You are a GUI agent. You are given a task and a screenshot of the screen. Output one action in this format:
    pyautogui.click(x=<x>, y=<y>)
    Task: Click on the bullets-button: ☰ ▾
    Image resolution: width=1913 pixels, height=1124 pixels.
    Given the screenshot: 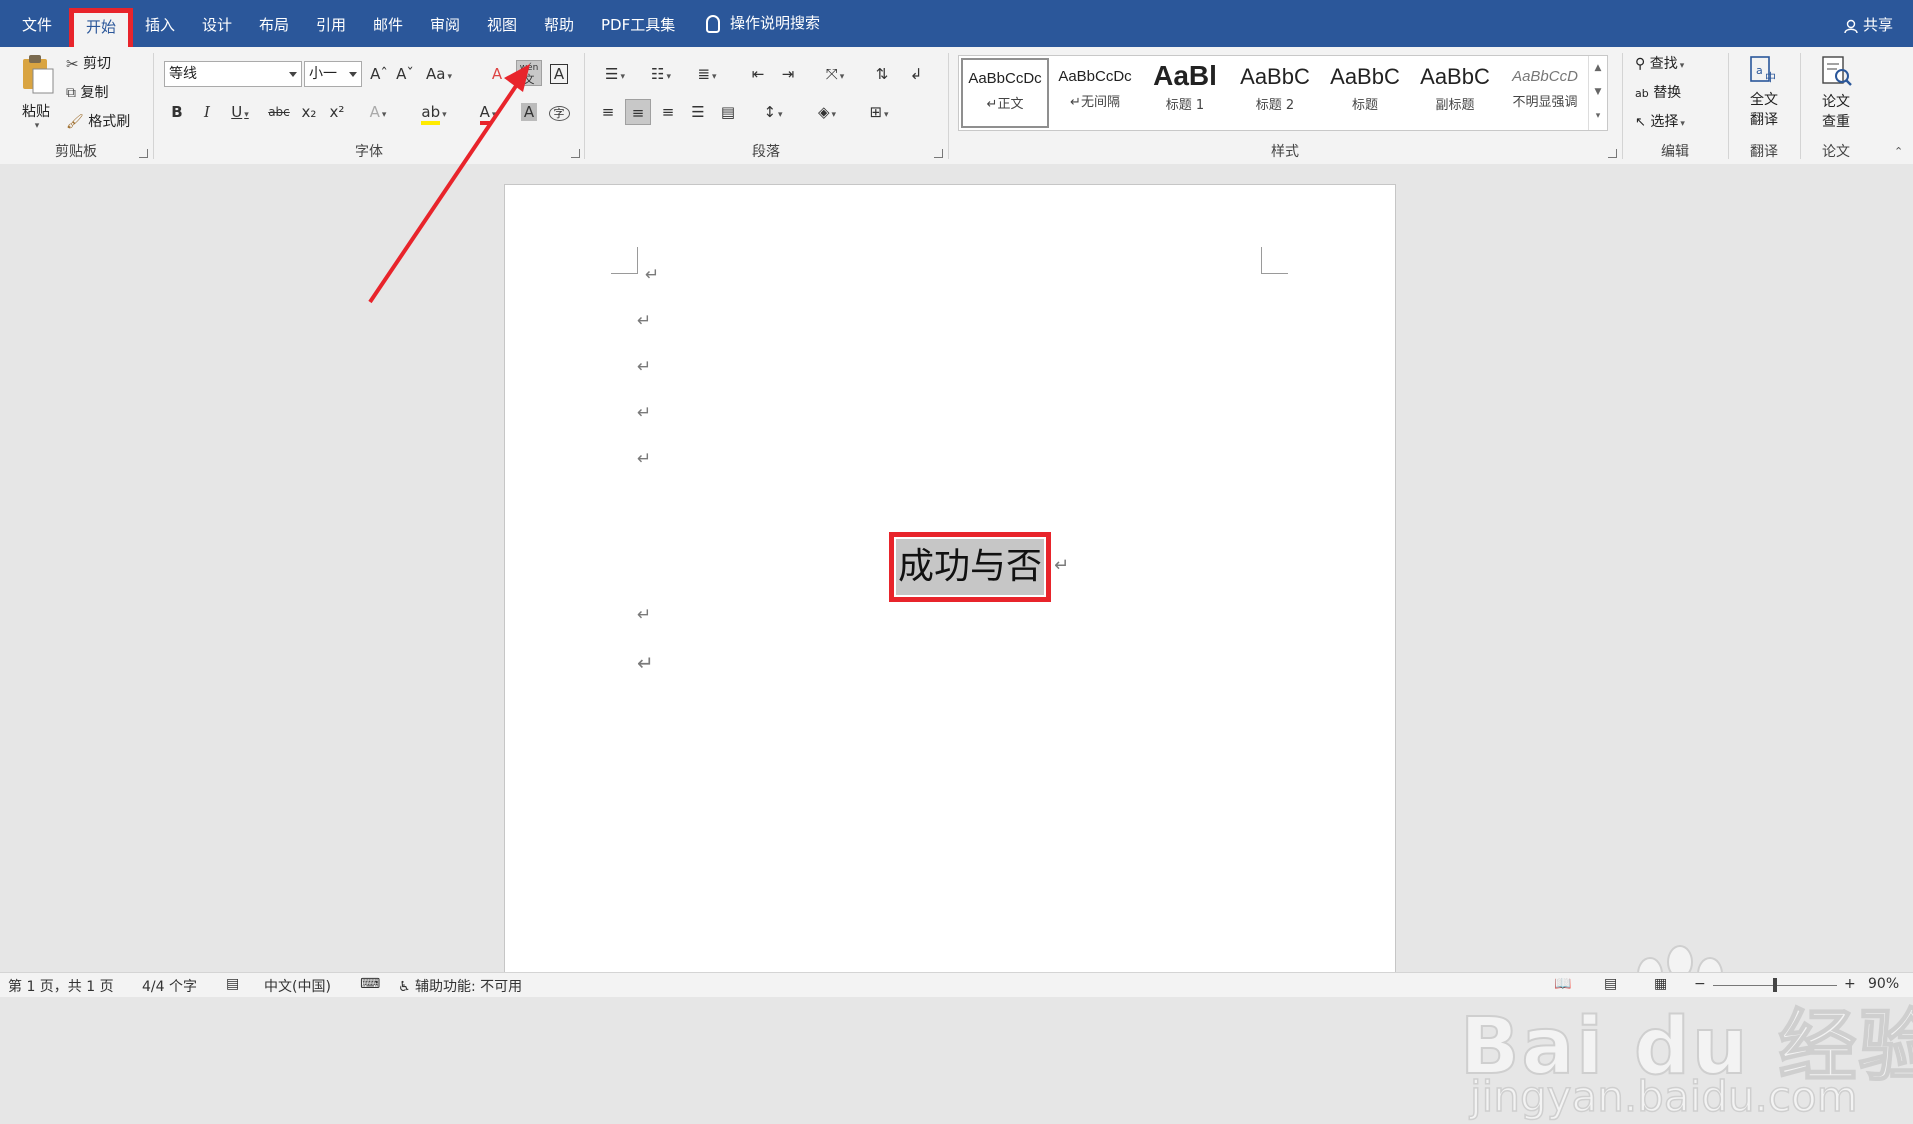 What is the action you would take?
    pyautogui.click(x=615, y=74)
    